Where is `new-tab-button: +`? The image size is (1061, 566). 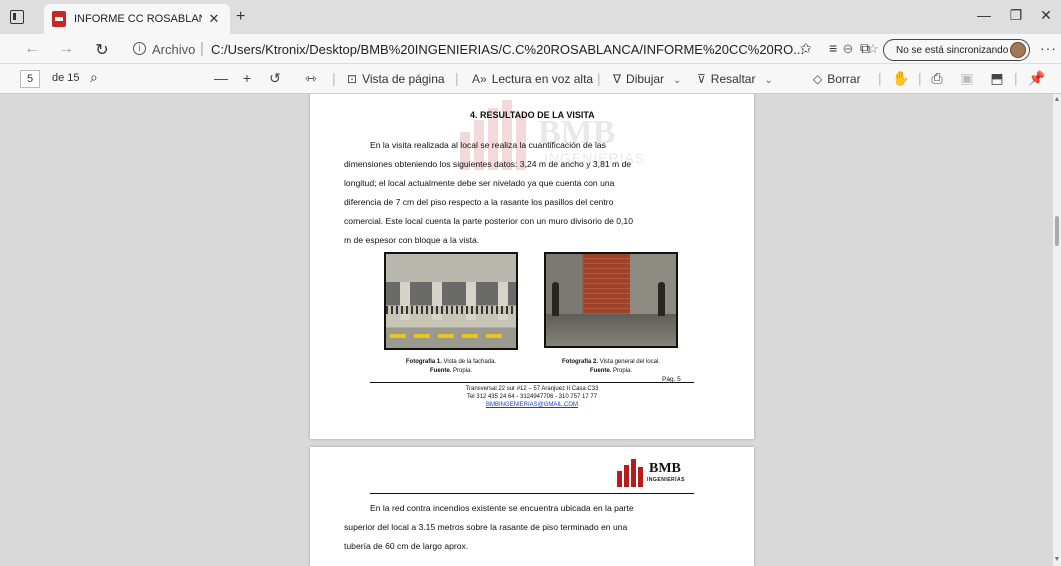
new-tab-button: + is located at coordinates (240, 17).